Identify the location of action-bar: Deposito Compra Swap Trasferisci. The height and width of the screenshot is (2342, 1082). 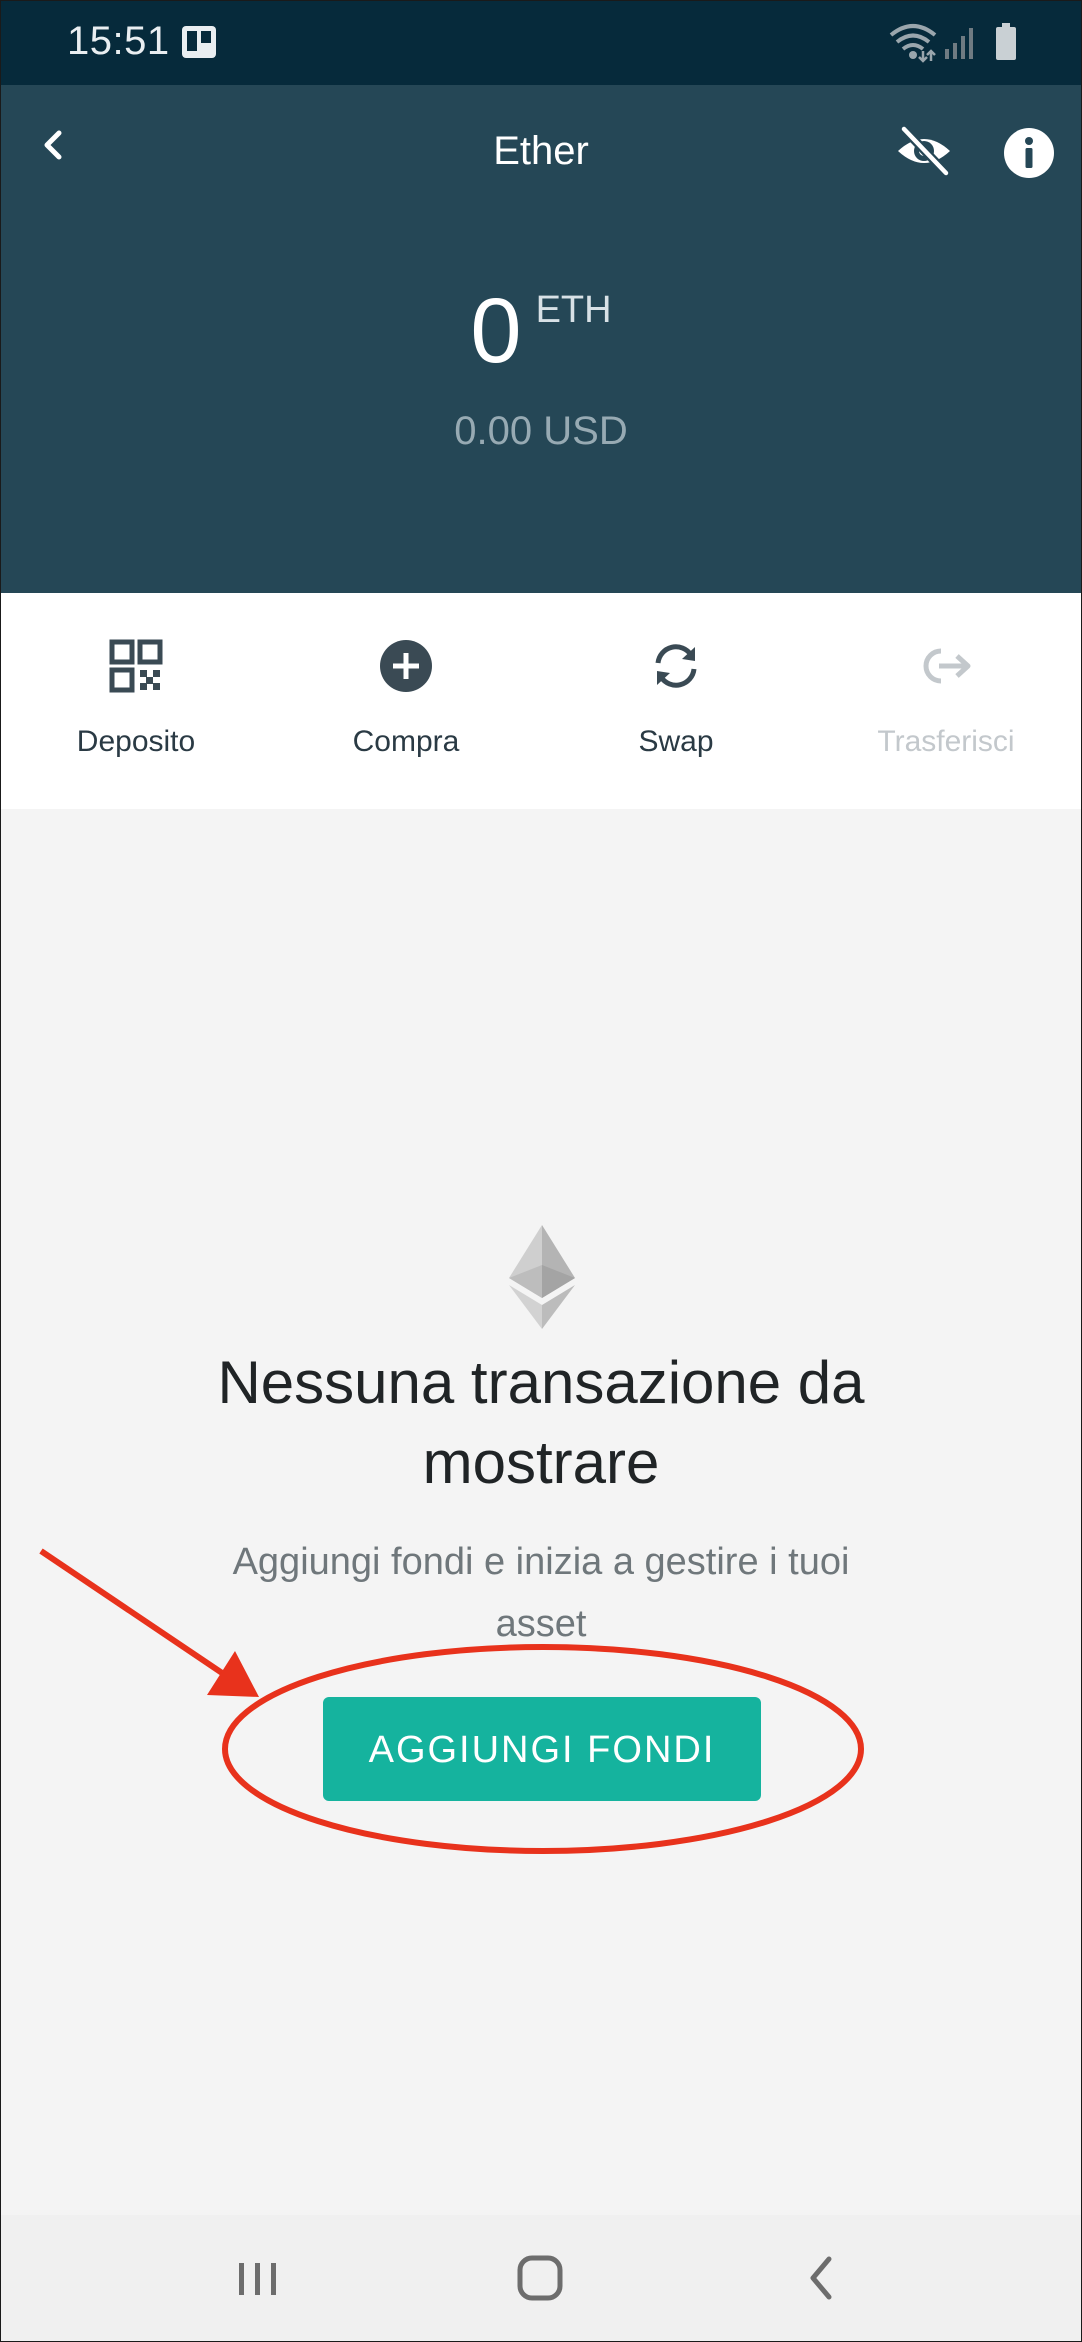
(541, 701).